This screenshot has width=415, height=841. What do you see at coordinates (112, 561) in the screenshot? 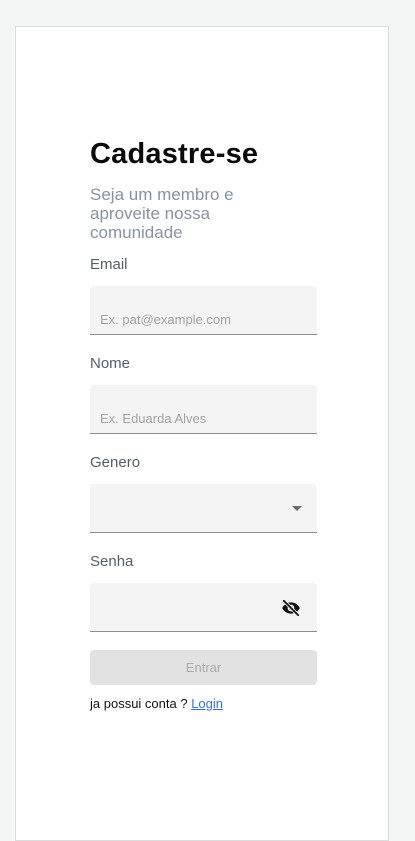
I see `senha-label: Senha` at bounding box center [112, 561].